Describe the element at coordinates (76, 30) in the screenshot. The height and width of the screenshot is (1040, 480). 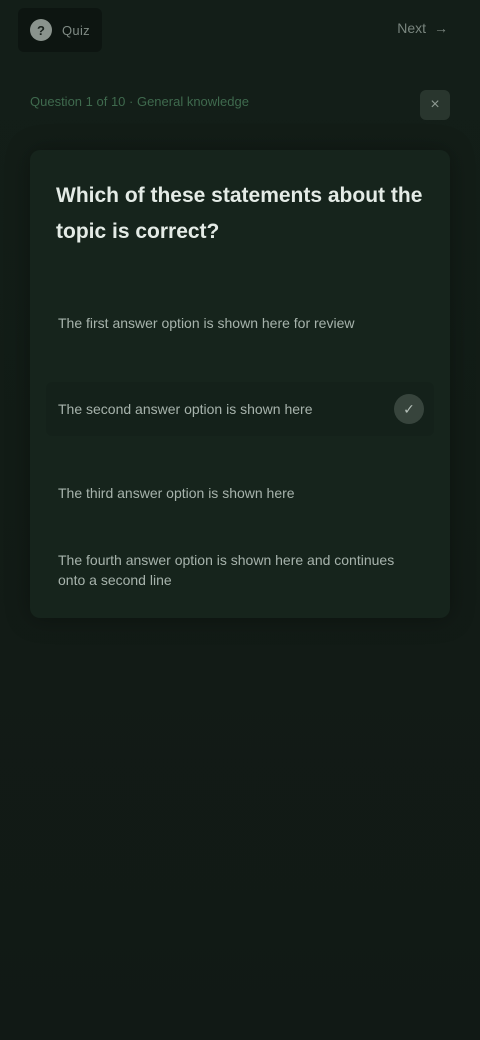
I see `brand-name: Quiz` at that location.